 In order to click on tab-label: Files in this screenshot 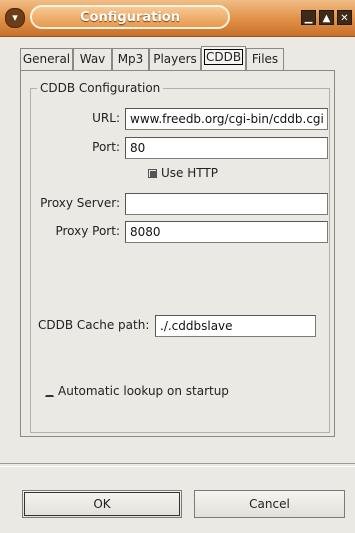, I will do `click(265, 59)`.